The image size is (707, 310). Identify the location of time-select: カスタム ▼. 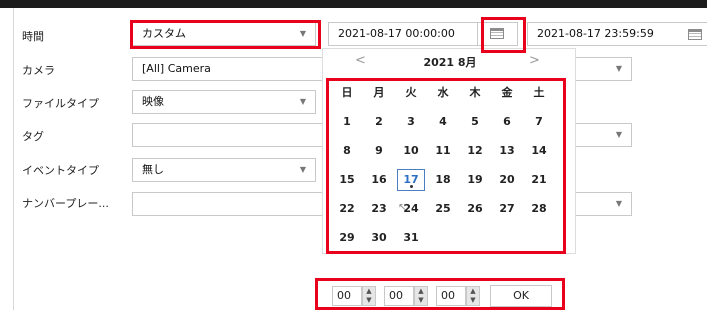
(224, 34).